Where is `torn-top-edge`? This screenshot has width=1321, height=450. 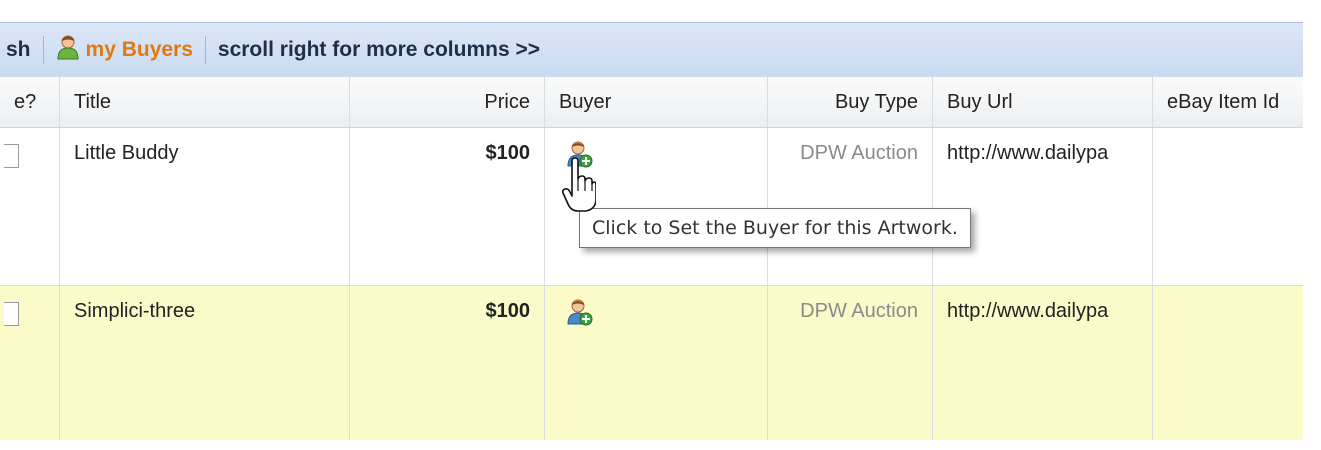
torn-top-edge is located at coordinates (660, 11).